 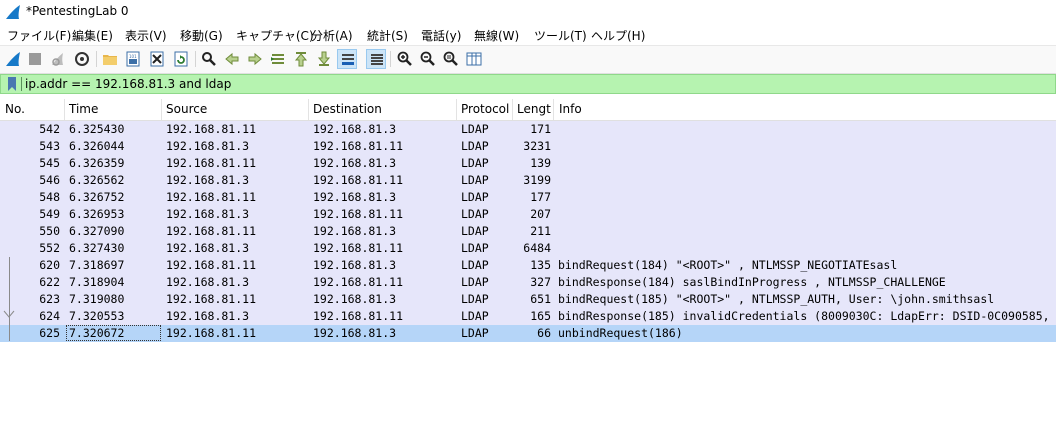 I want to click on column-header-protocol: Protocol, so click(x=485, y=109).